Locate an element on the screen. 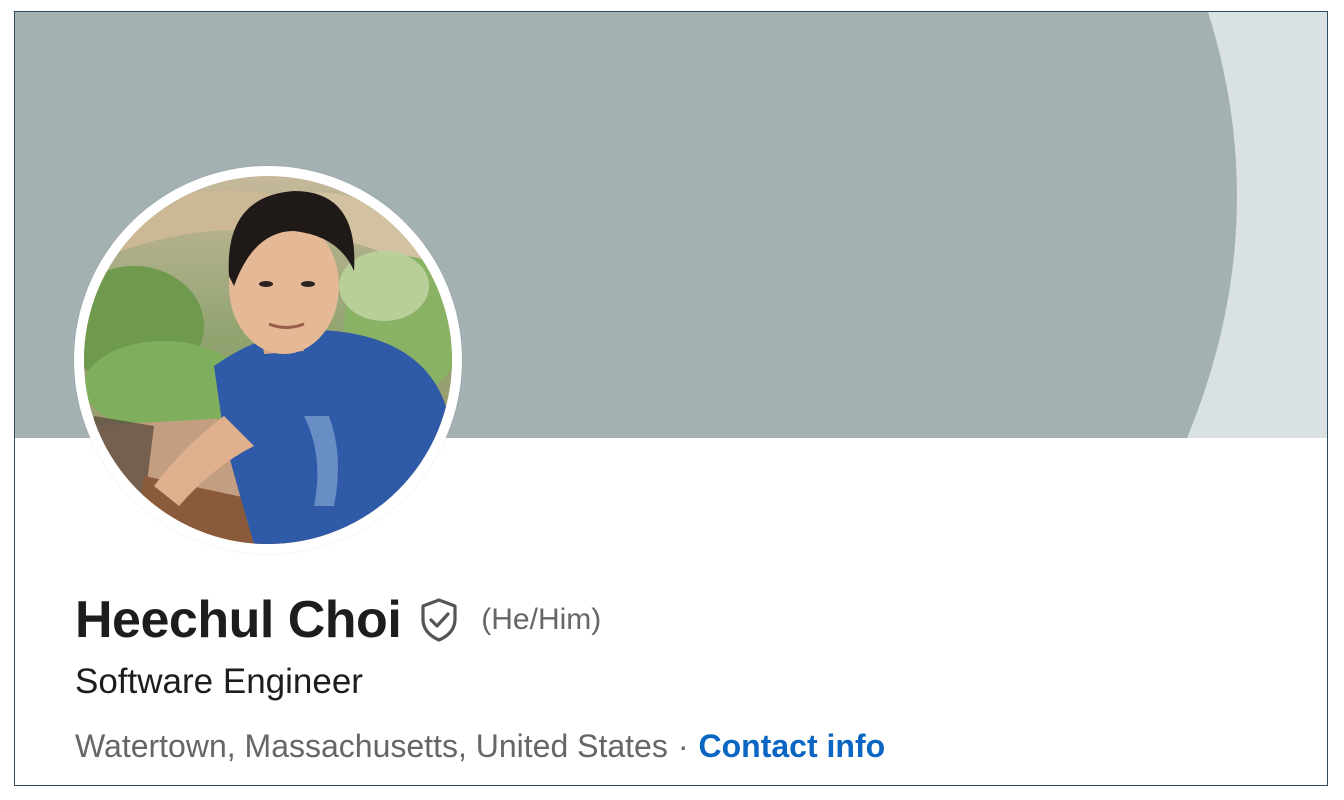 The image size is (1344, 800). location: Watertown, Massachusetts, United States is located at coordinates (371, 746).